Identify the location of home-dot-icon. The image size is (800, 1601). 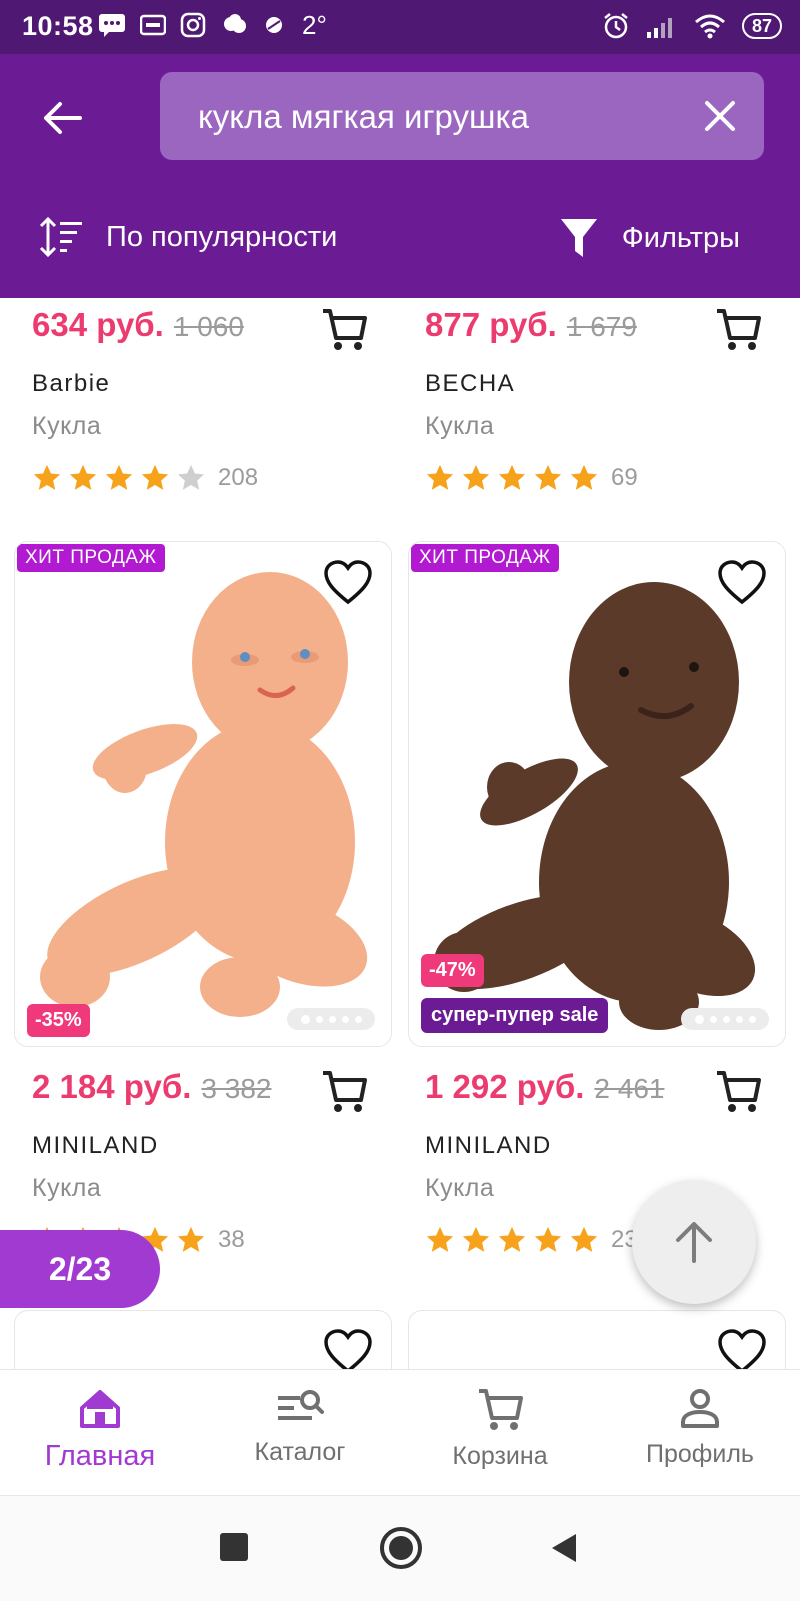
(401, 1548).